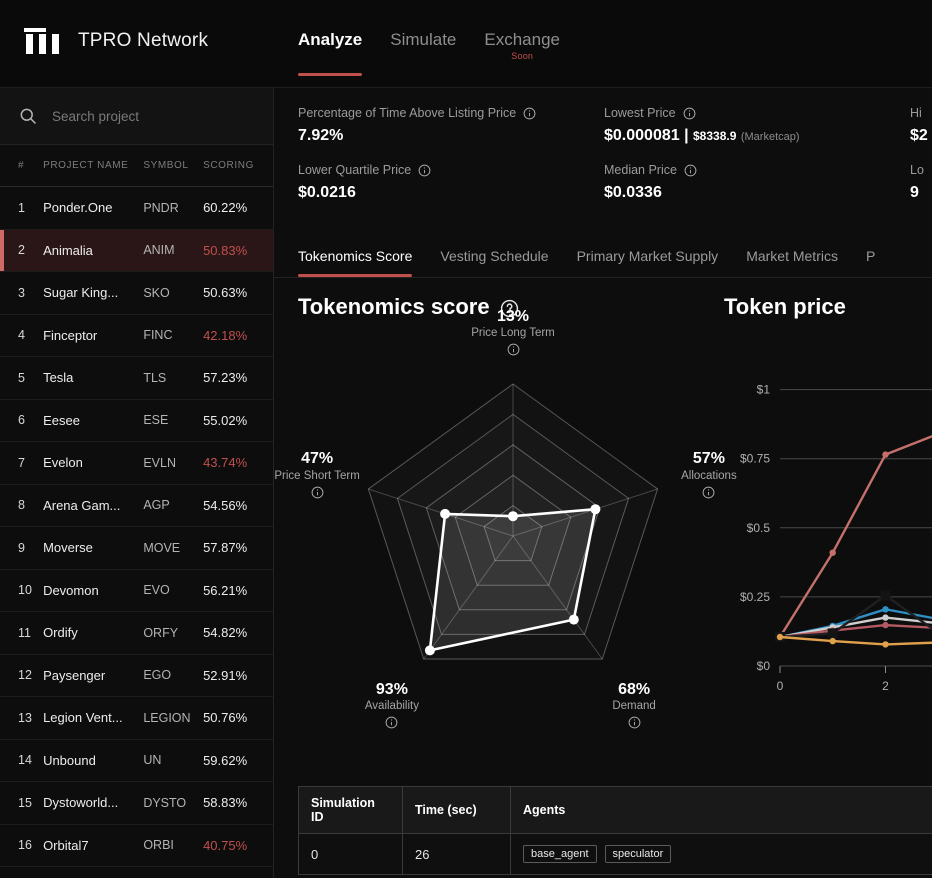  Describe the element at coordinates (136, 506) in the screenshot. I see `project-row-agp: 8 Arena Gam... AGP 54.56%` at that location.